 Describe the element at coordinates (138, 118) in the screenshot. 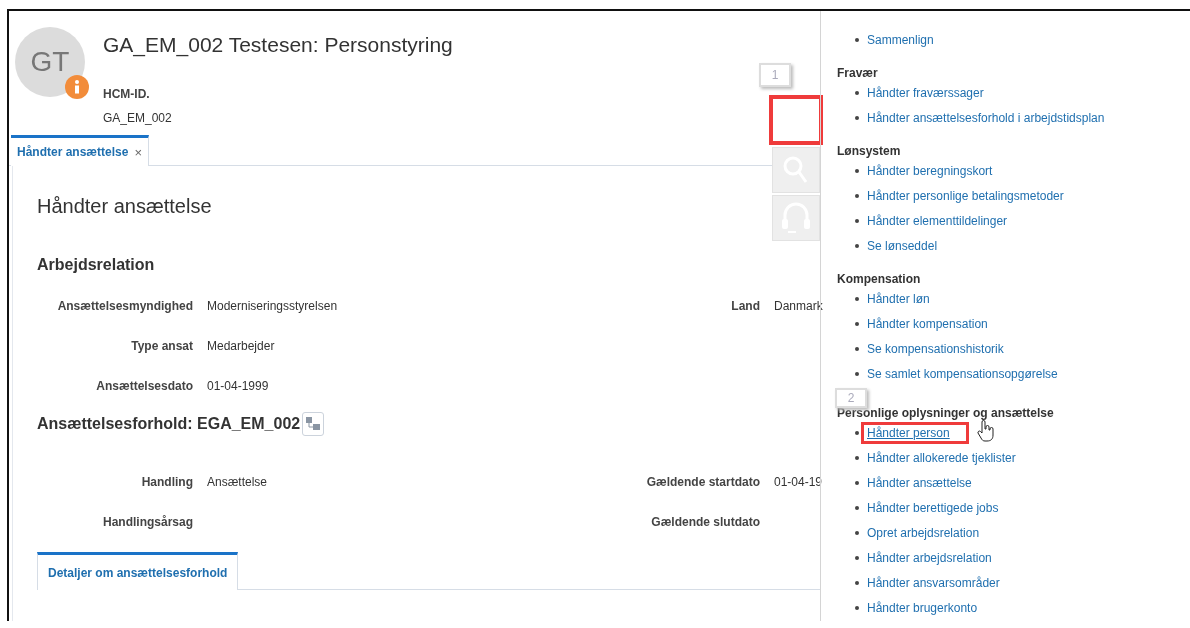

I see `id-value: GA_EM_002` at that location.